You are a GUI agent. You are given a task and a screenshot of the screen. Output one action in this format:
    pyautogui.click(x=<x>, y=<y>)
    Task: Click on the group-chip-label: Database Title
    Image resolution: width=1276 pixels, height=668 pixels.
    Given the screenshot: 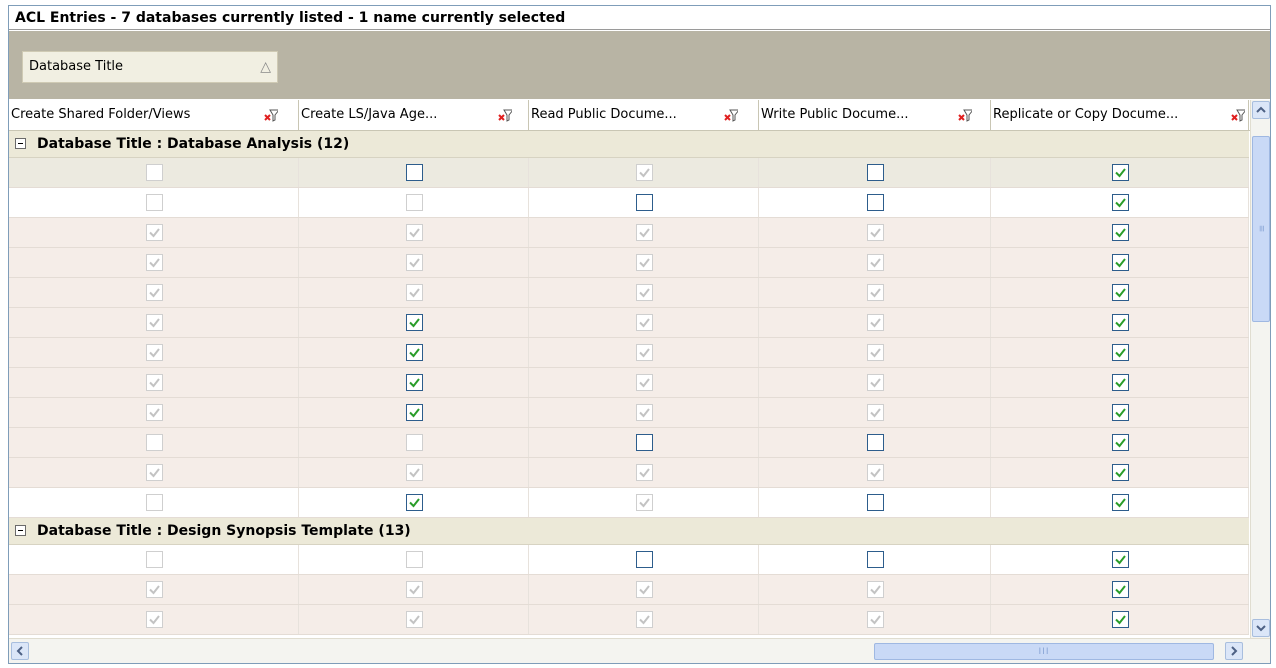 What is the action you would take?
    pyautogui.click(x=76, y=66)
    